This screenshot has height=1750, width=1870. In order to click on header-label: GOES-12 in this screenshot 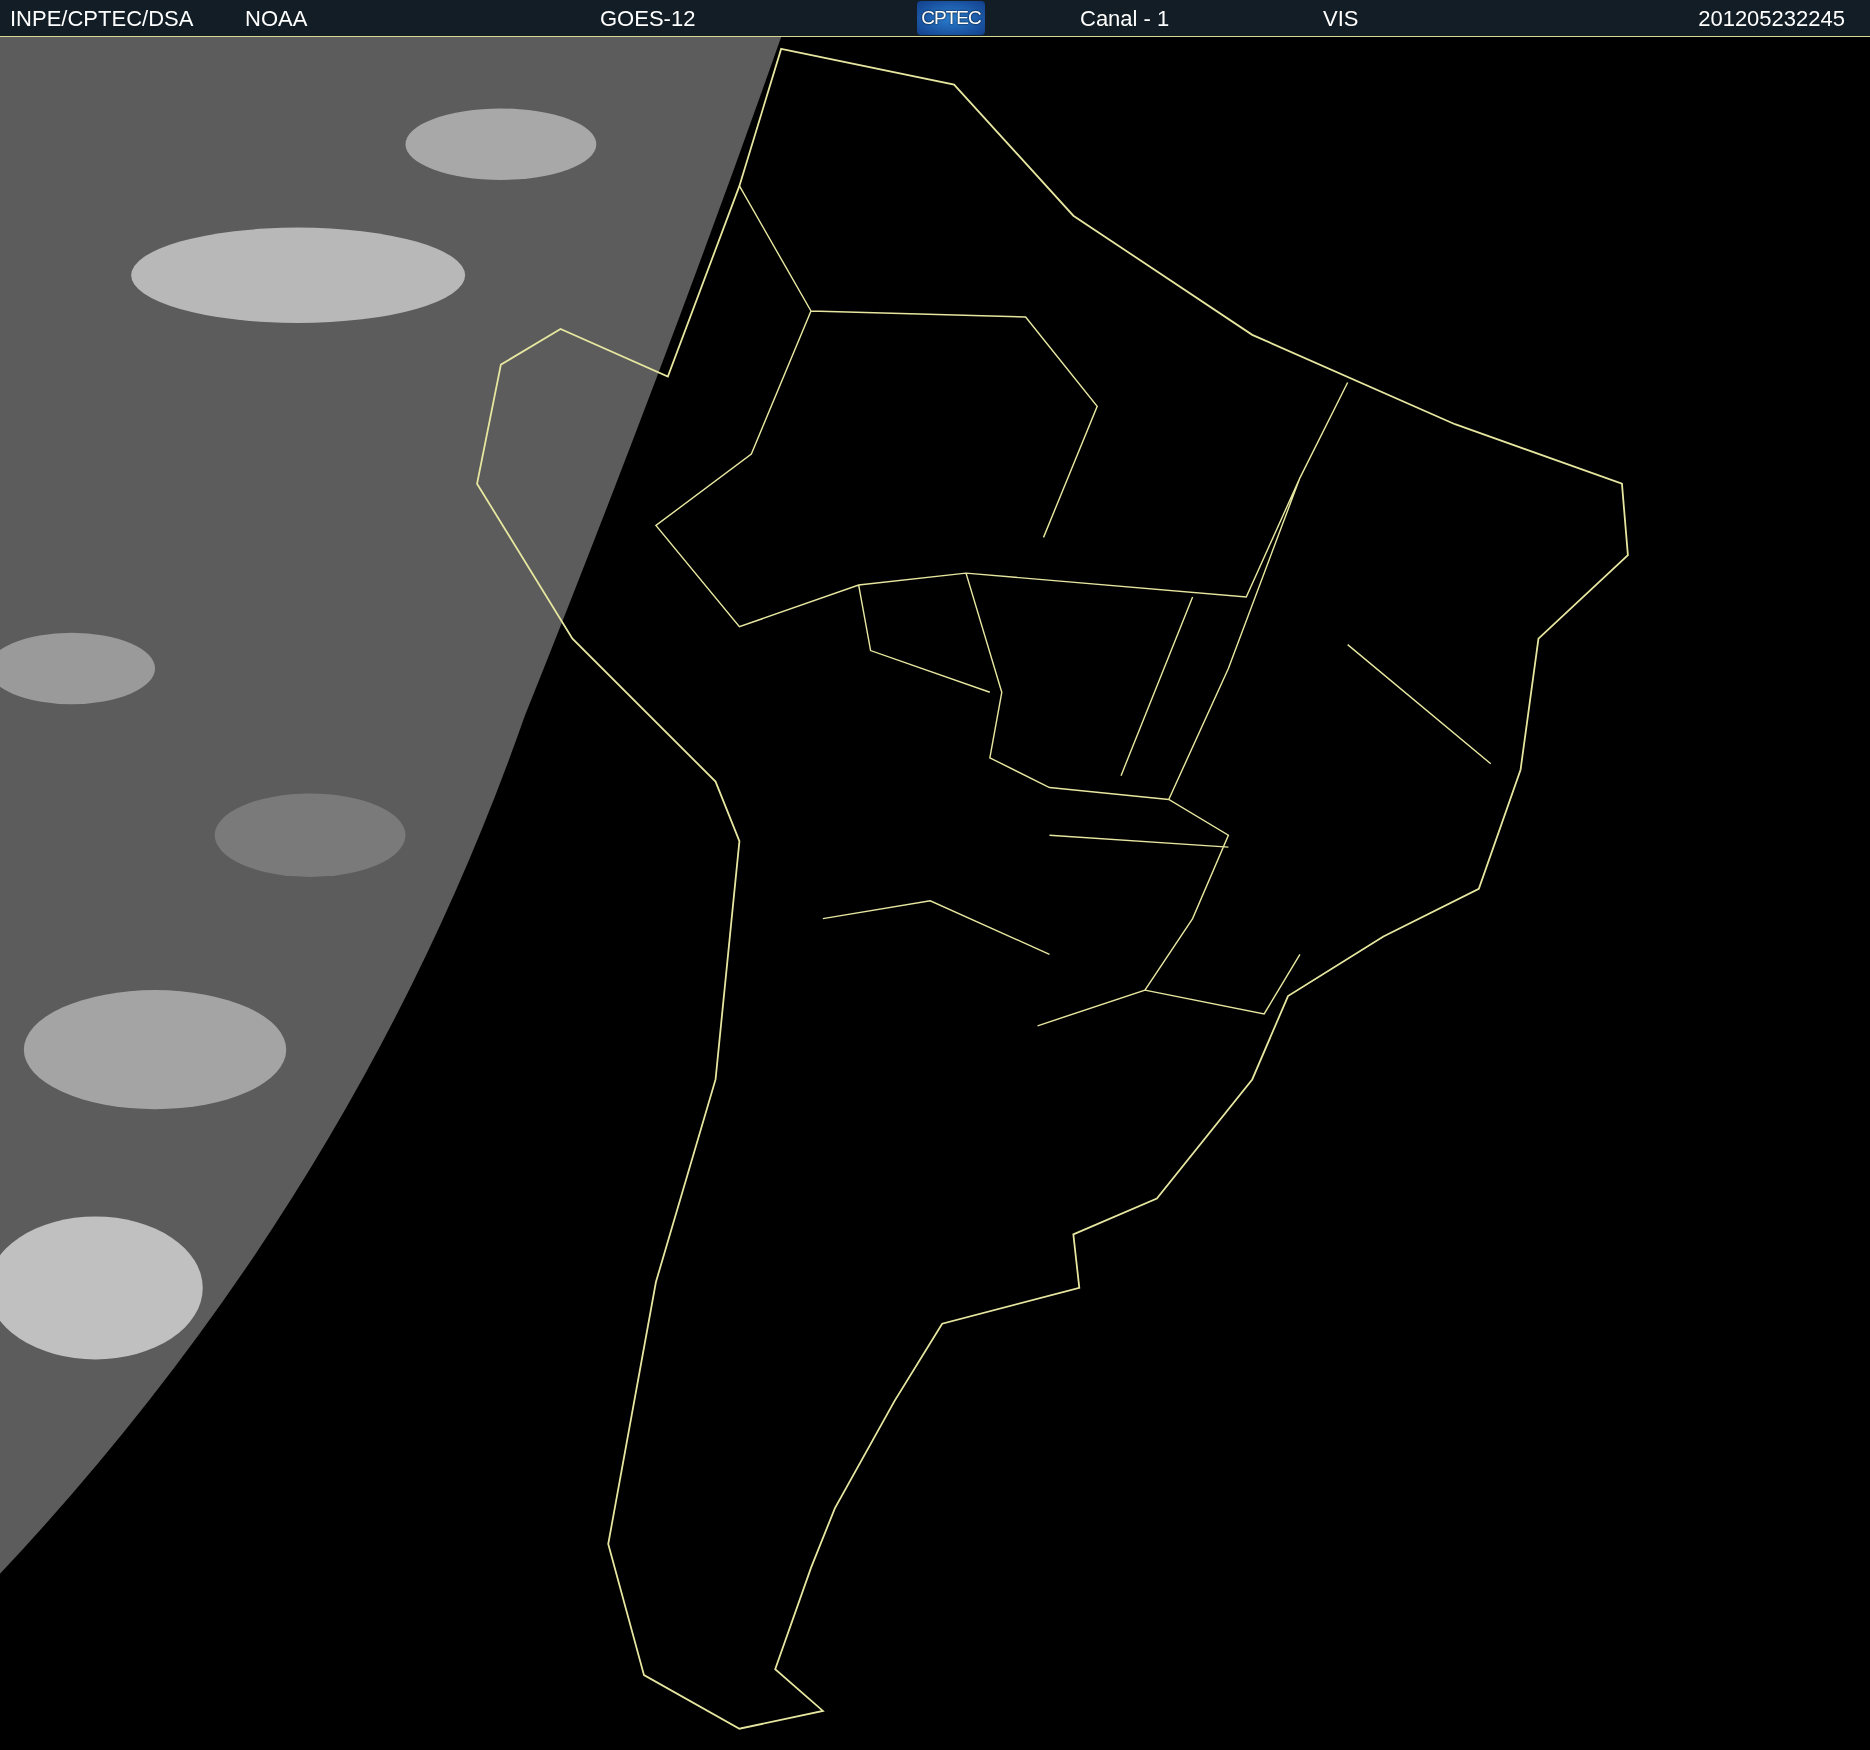, I will do `click(648, 18)`.